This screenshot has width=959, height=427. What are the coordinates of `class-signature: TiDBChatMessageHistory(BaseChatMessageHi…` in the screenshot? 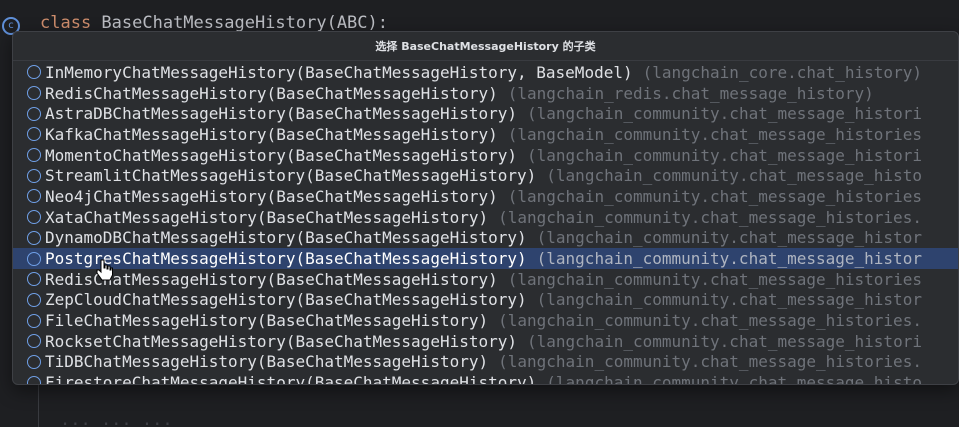 It's located at (267, 362).